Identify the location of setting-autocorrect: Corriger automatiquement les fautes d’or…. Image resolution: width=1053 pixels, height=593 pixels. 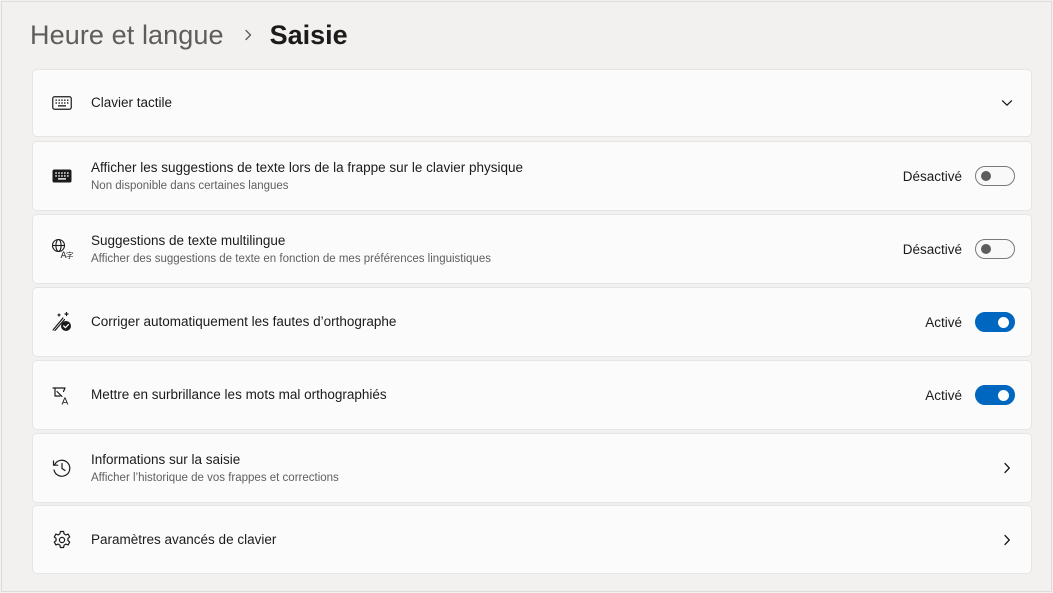
(532, 322).